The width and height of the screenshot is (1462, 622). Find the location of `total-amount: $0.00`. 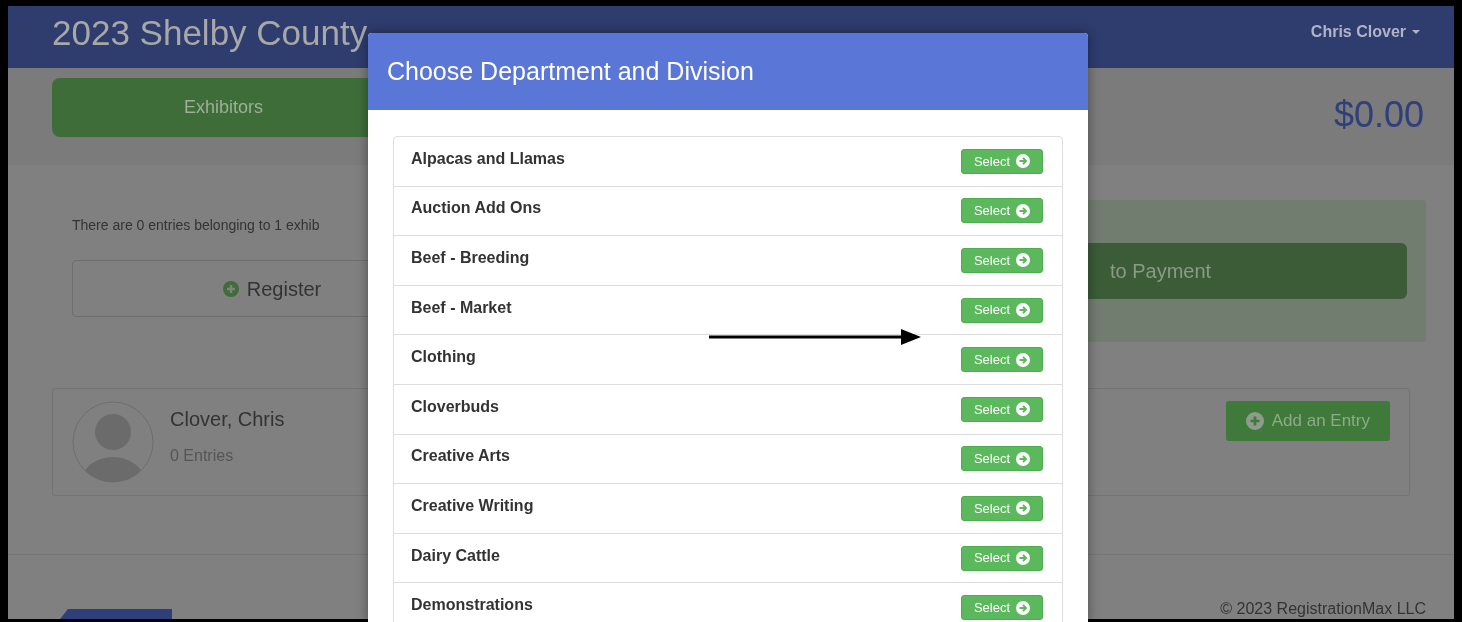

total-amount: $0.00 is located at coordinates (1378, 114).